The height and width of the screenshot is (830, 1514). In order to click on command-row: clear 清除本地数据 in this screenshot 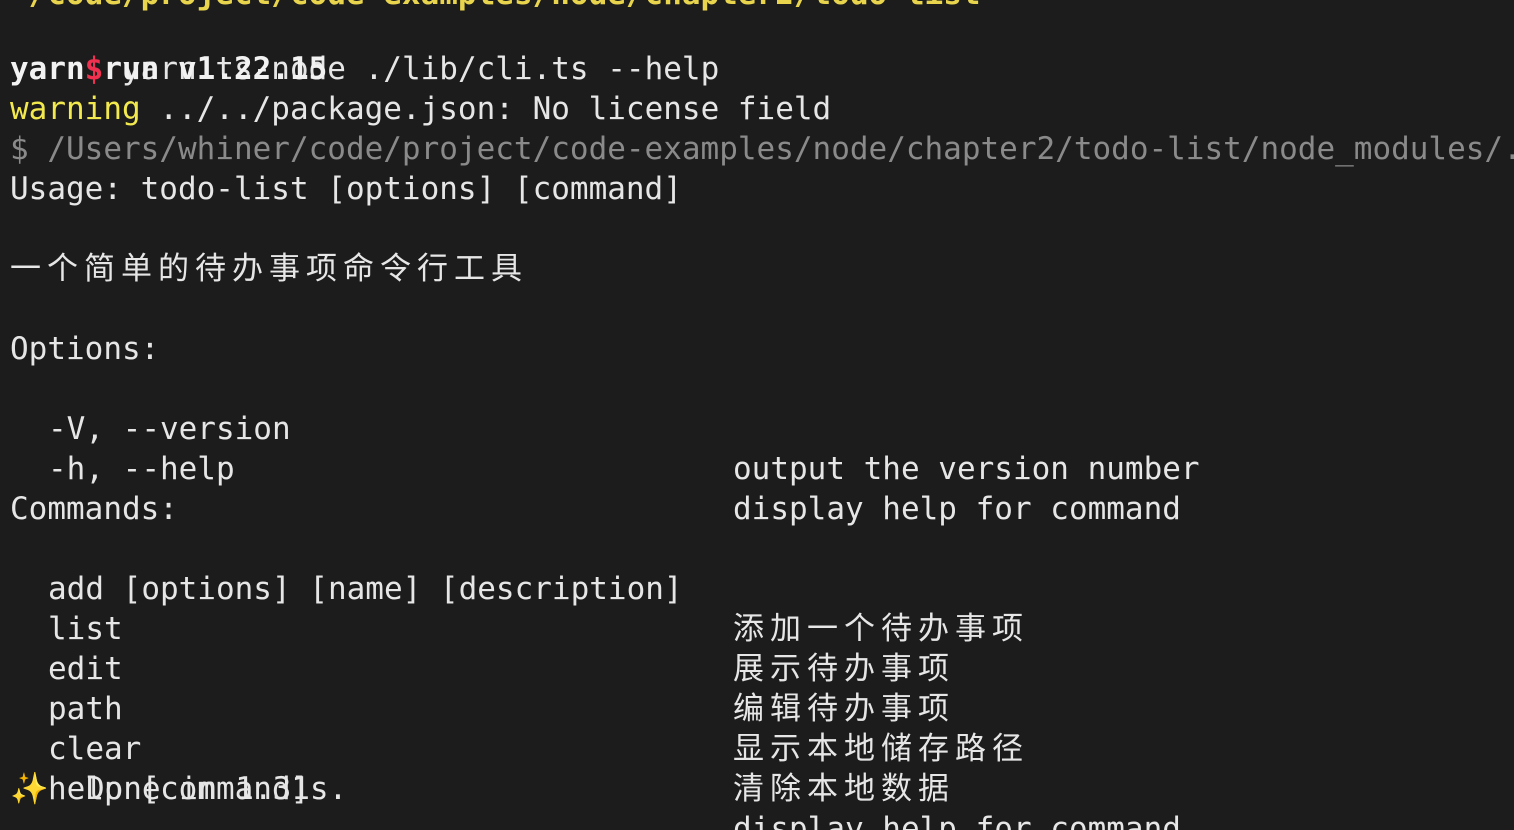, I will do `click(757, 748)`.